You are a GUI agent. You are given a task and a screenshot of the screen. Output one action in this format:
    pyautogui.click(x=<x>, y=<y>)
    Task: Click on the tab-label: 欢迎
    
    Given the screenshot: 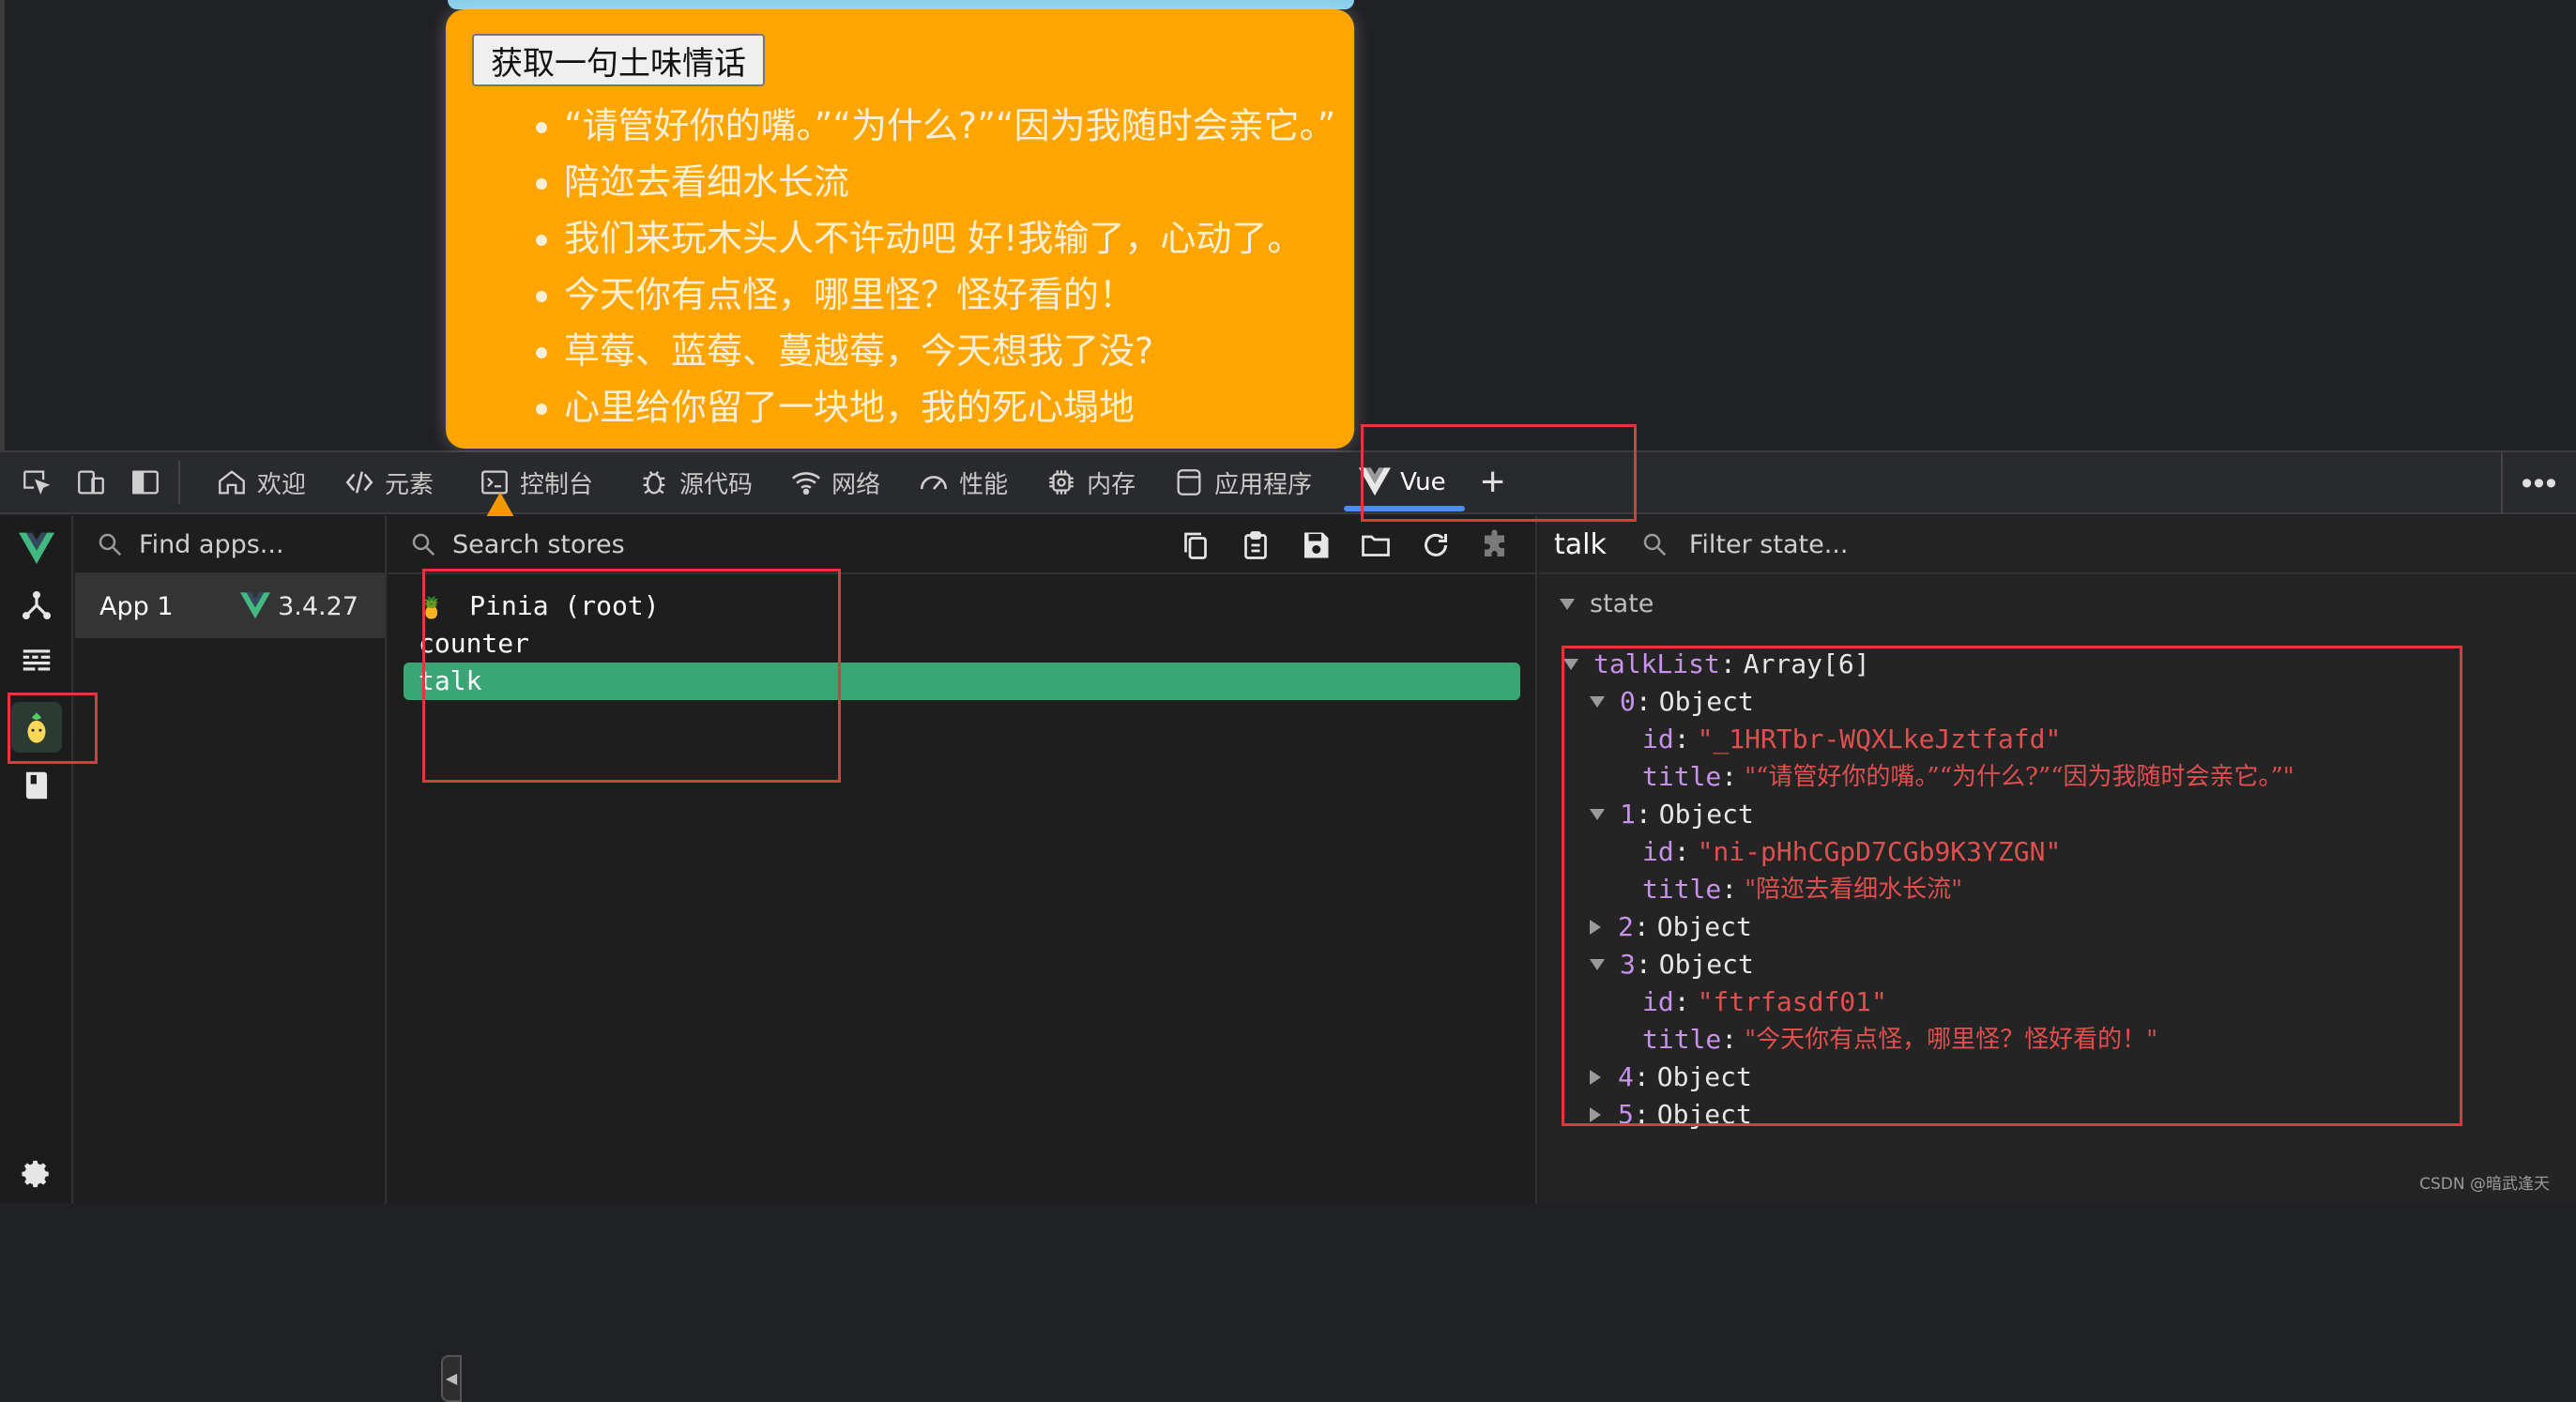 What is the action you would take?
    pyautogui.click(x=281, y=482)
    